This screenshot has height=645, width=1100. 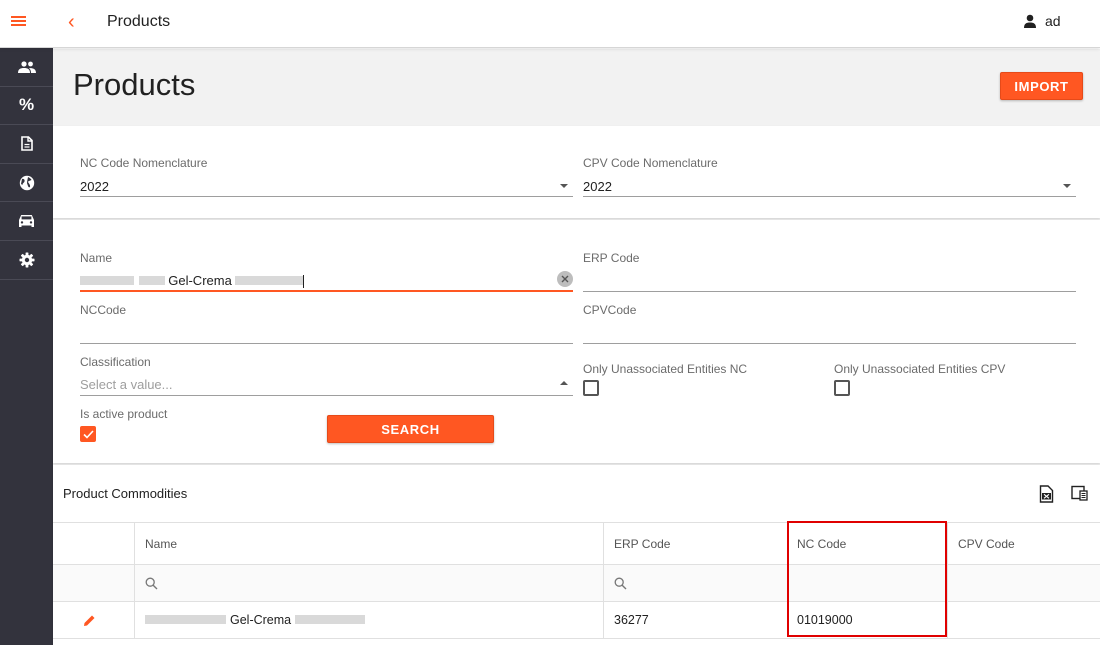 I want to click on cpv-nomenclature-value: 2022, so click(x=597, y=186).